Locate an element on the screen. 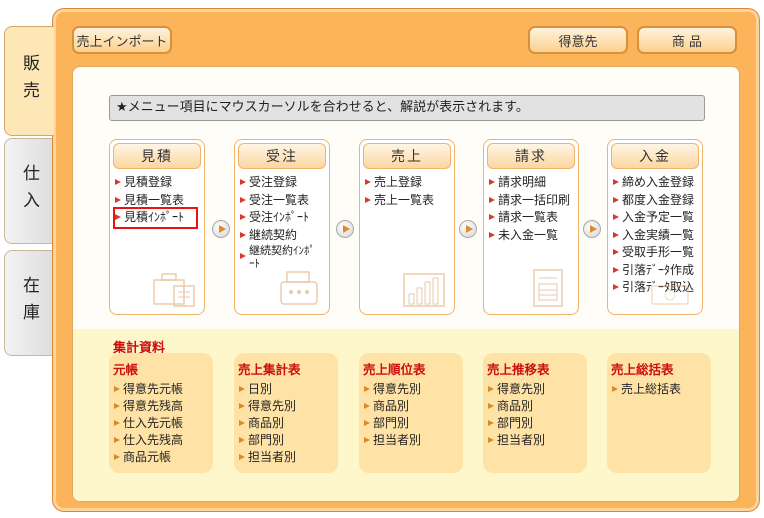  summary-menu: 日別 得意先別 商品別 部門別 担当者別 is located at coordinates (288, 423).